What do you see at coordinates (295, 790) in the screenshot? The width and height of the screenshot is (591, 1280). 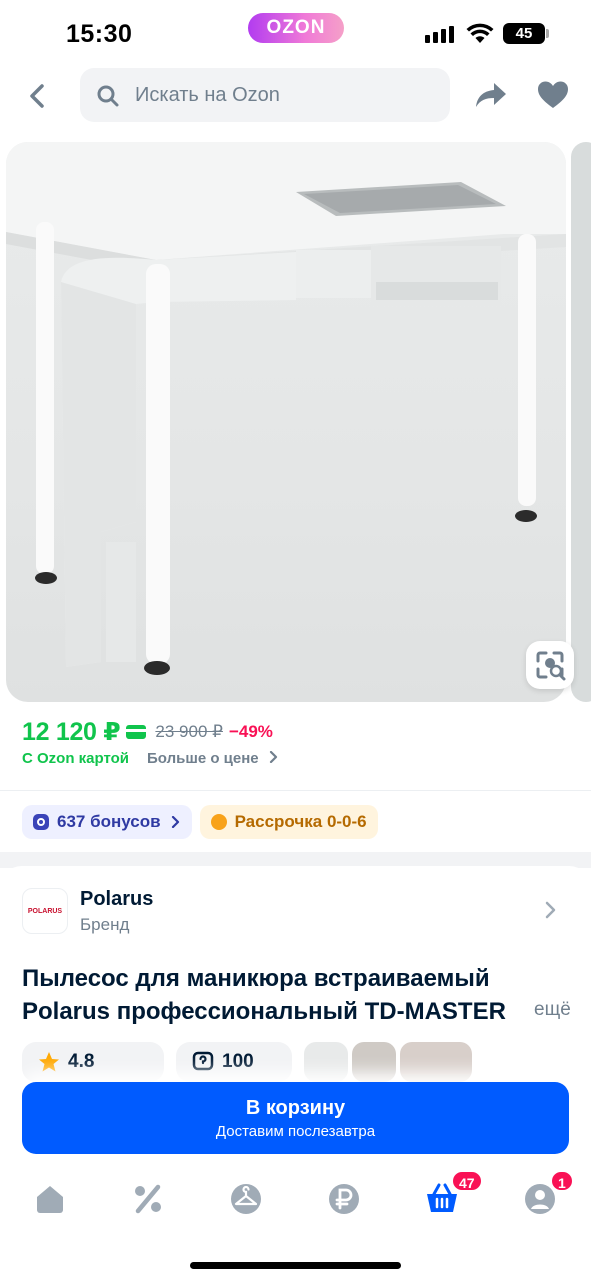 I see `divider` at bounding box center [295, 790].